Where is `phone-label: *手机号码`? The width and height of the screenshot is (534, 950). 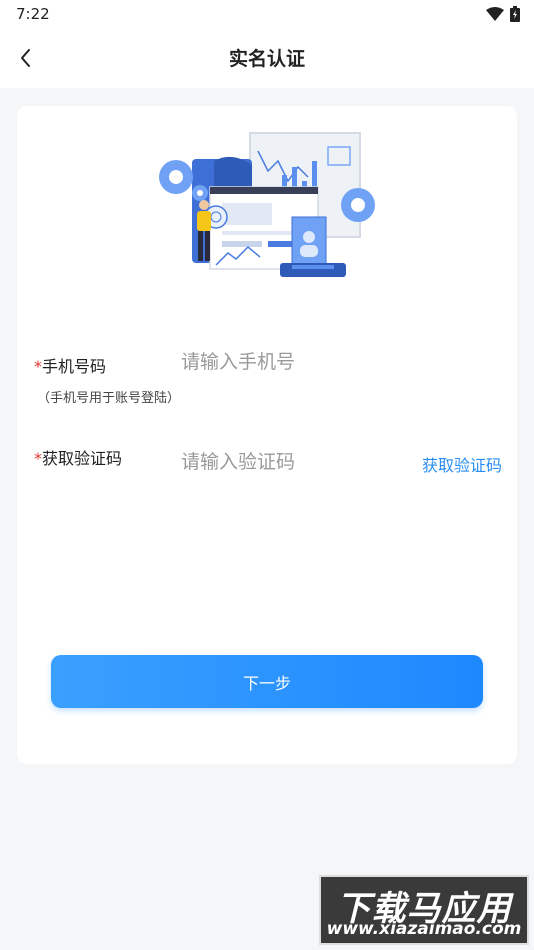 phone-label: *手机号码 is located at coordinates (70, 365).